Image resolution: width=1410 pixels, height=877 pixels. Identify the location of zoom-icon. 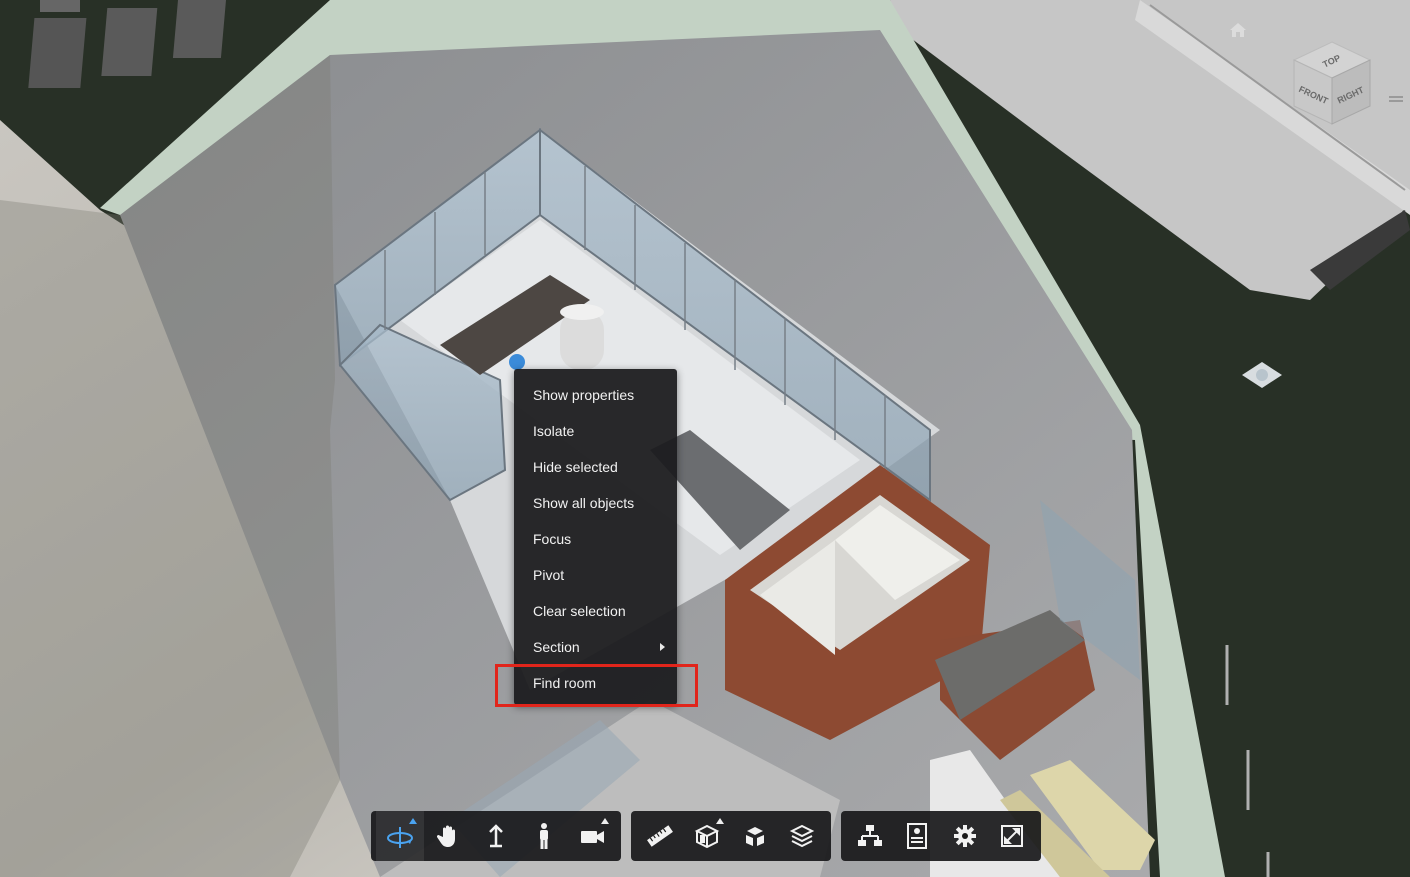
(496, 836).